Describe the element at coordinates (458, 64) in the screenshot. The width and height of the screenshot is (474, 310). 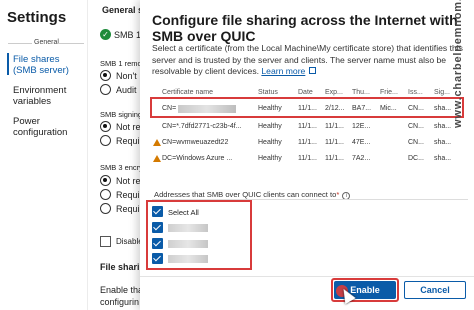
I see `watermark: www.charbelnemnom.com` at that location.